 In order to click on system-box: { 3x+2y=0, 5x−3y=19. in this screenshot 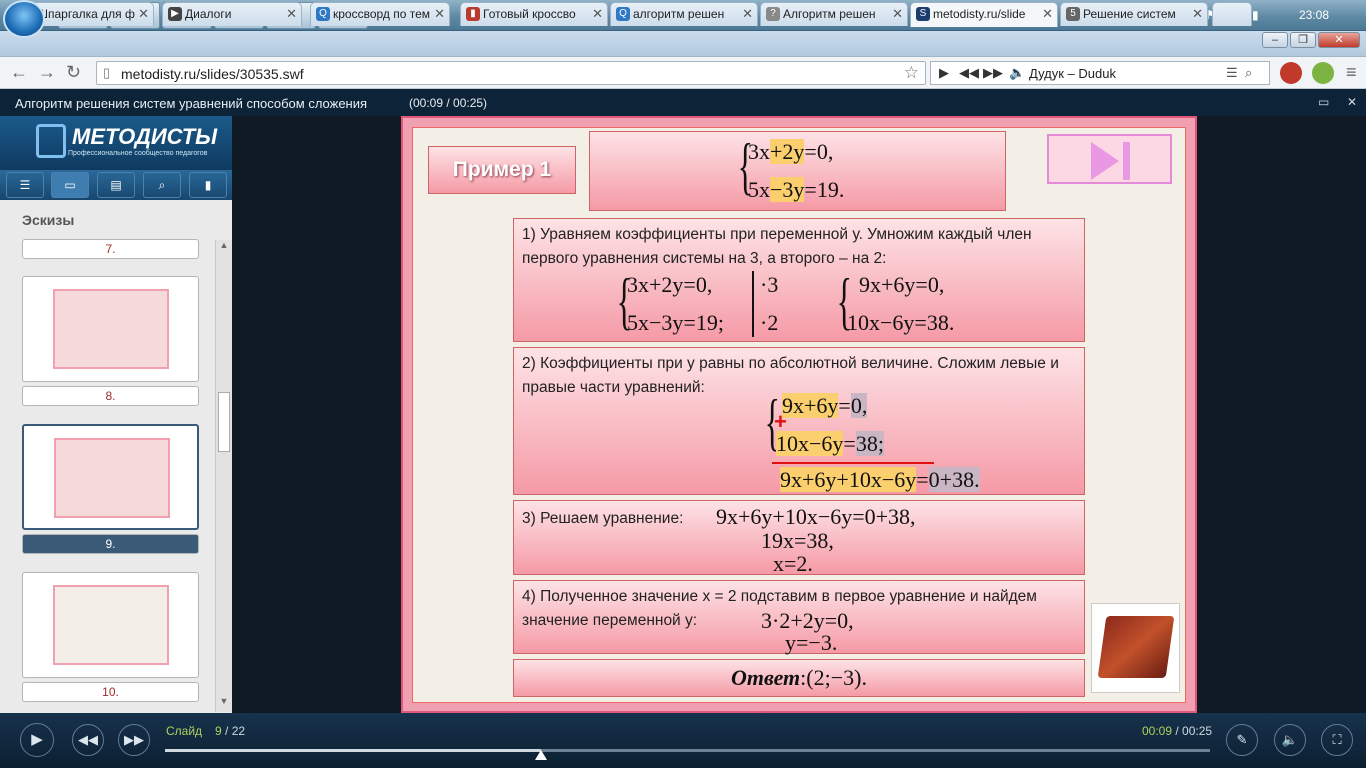, I will do `click(797, 170)`.